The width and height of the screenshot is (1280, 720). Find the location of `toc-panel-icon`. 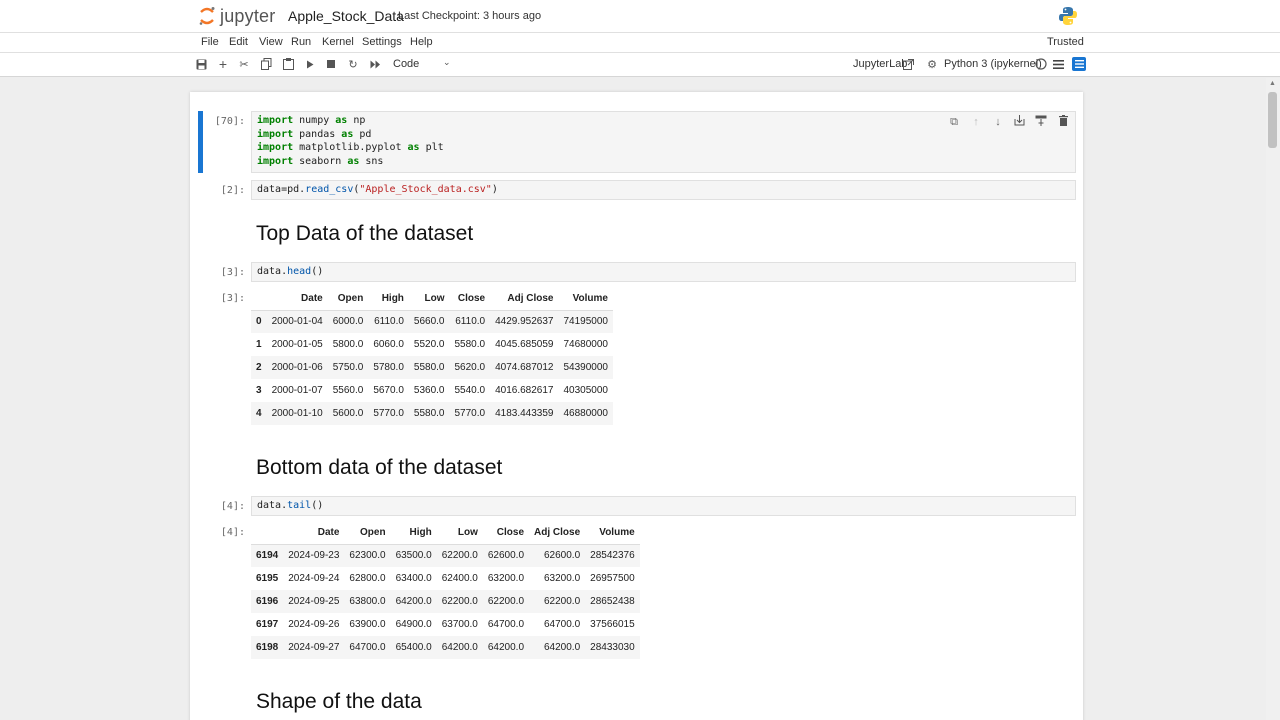

toc-panel-icon is located at coordinates (1079, 64).